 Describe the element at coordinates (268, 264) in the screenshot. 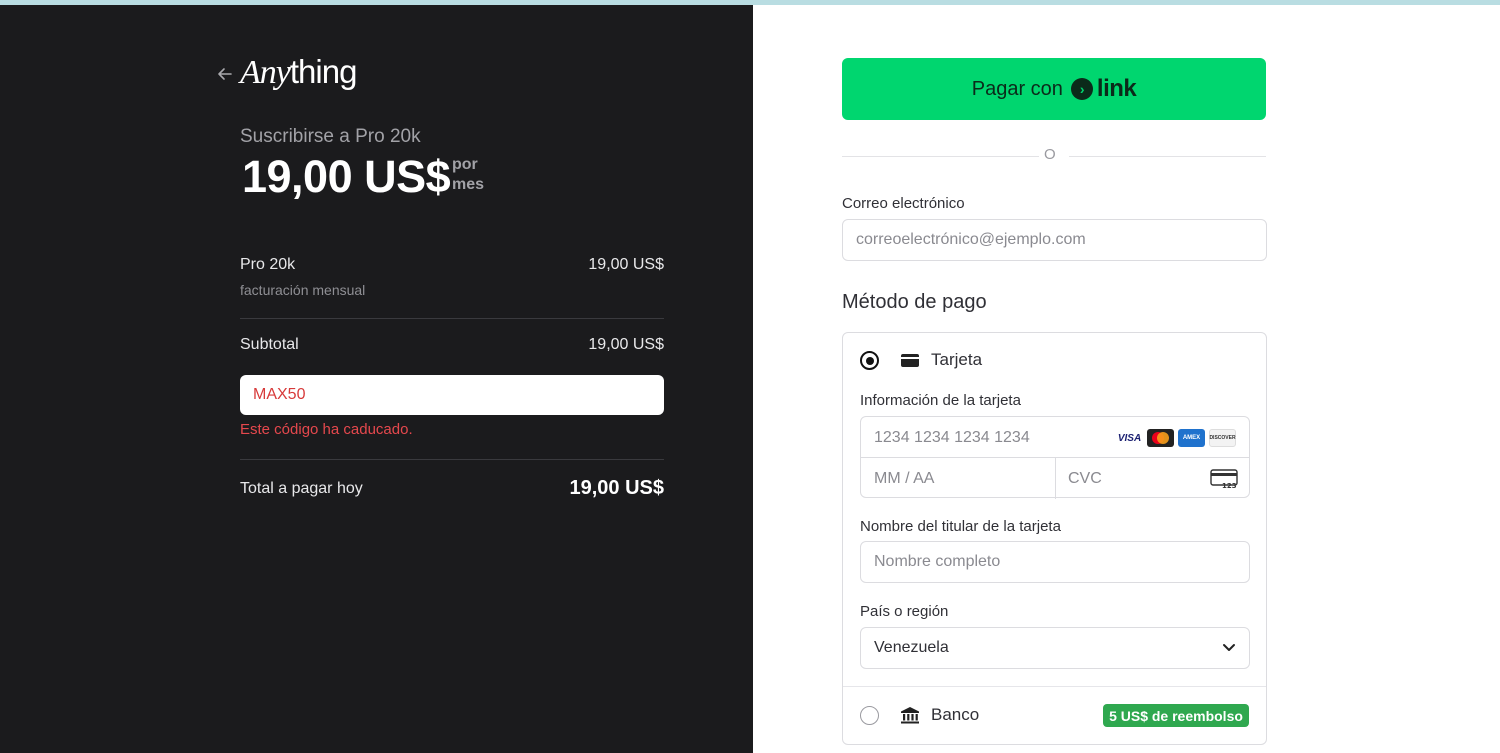

I see `line-item-name: Pro 20k` at that location.